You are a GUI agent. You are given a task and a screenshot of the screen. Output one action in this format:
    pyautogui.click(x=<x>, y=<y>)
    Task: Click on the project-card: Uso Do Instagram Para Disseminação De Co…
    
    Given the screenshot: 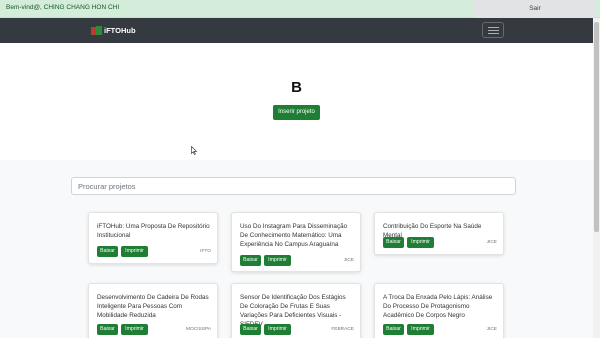 What is the action you would take?
    pyautogui.click(x=296, y=242)
    